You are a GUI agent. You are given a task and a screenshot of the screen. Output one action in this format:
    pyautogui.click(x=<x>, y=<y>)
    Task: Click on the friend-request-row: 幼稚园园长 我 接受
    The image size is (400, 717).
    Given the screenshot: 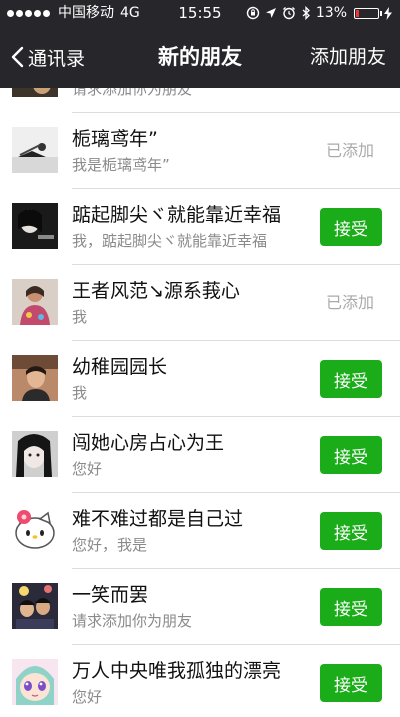 What is the action you would take?
    pyautogui.click(x=200, y=379)
    